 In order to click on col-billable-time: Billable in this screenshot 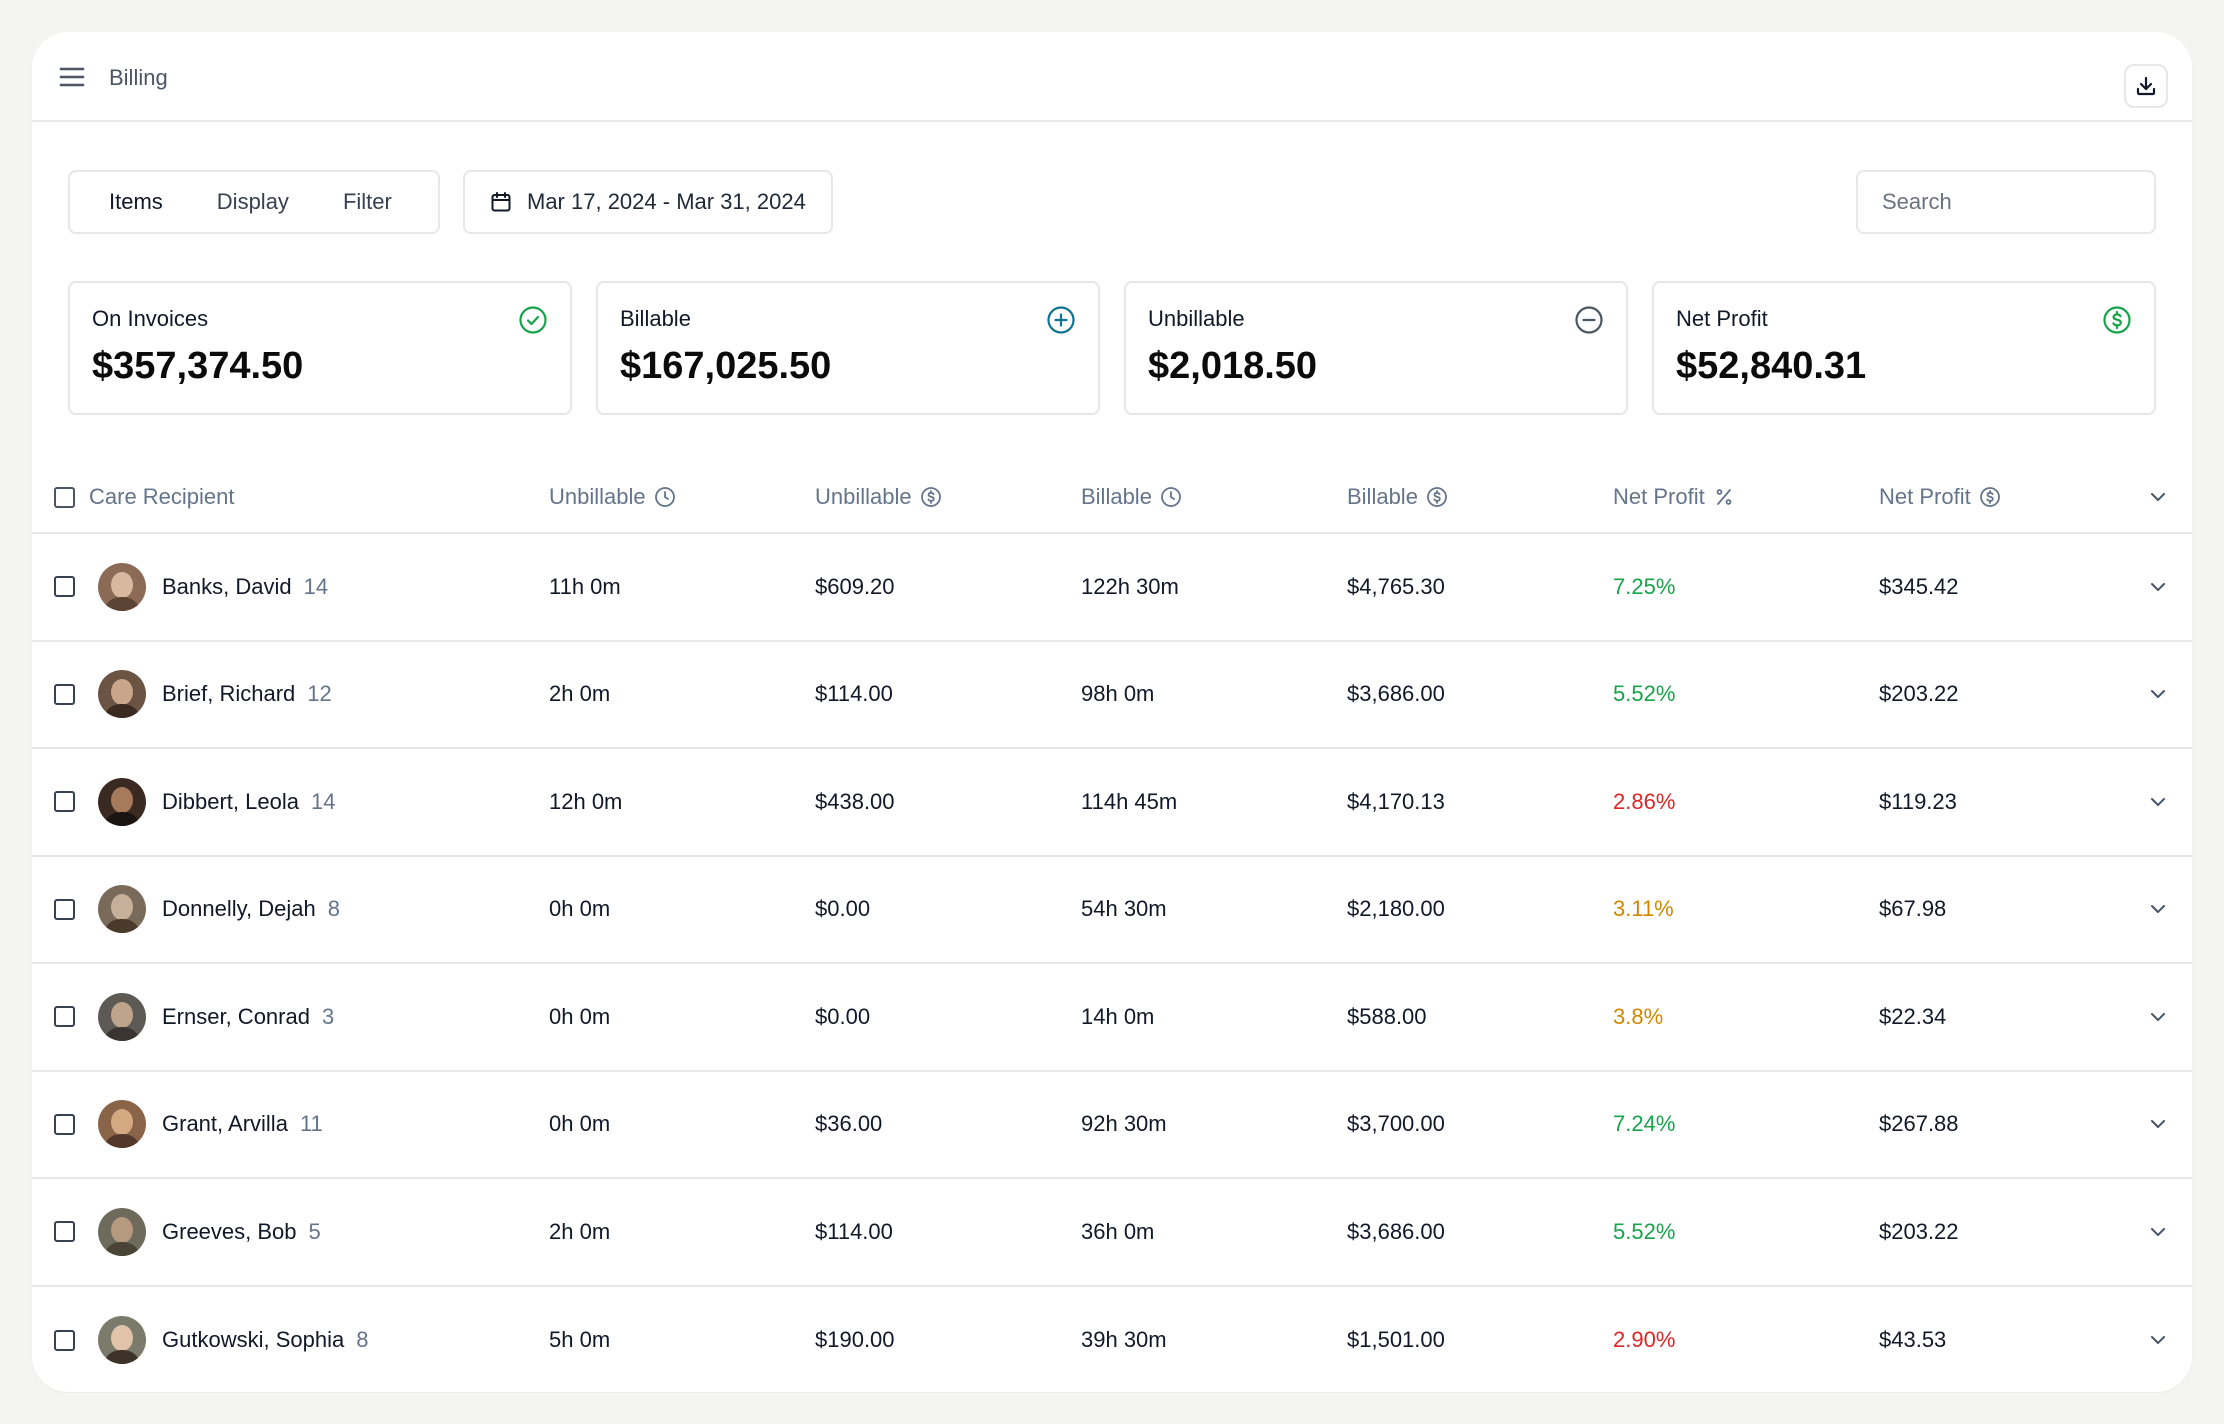, I will do `click(1131, 497)`.